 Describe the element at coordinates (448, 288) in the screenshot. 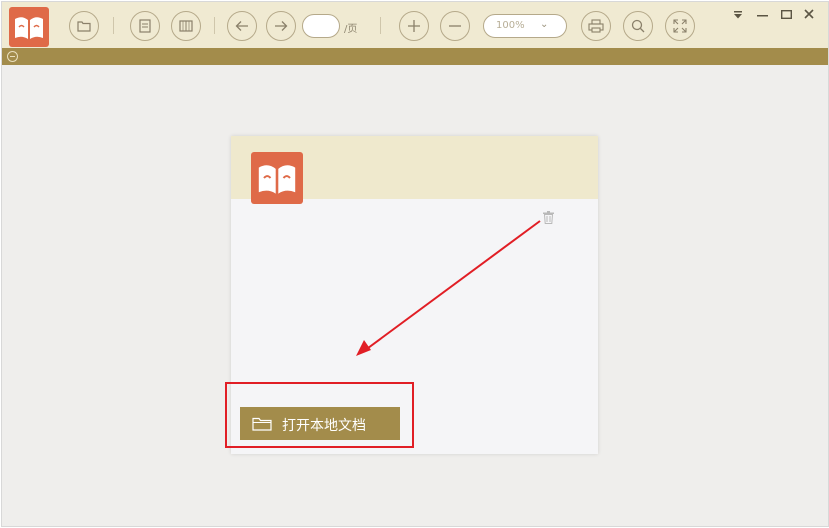

I see `annotation-arrow` at that location.